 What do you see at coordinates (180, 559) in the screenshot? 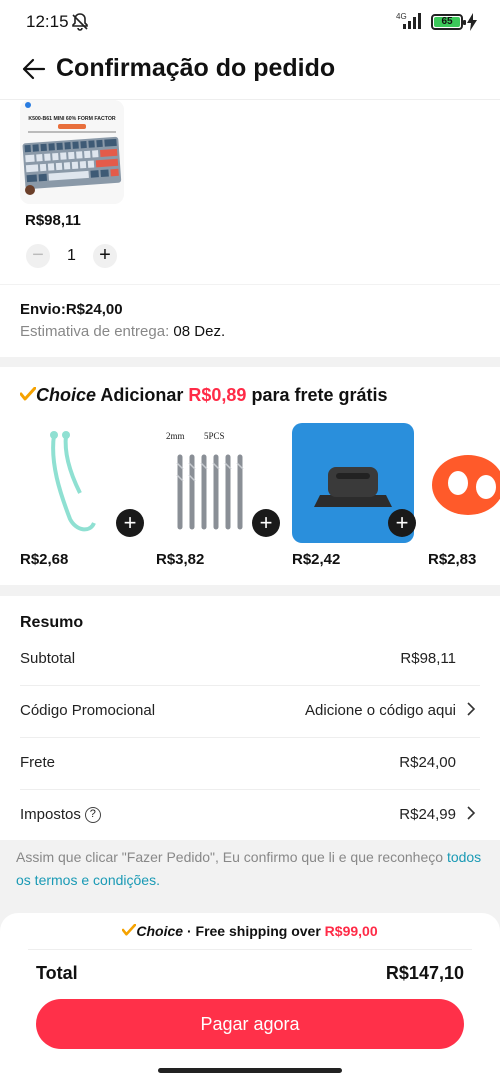
I see `addon-price: R$3,82` at bounding box center [180, 559].